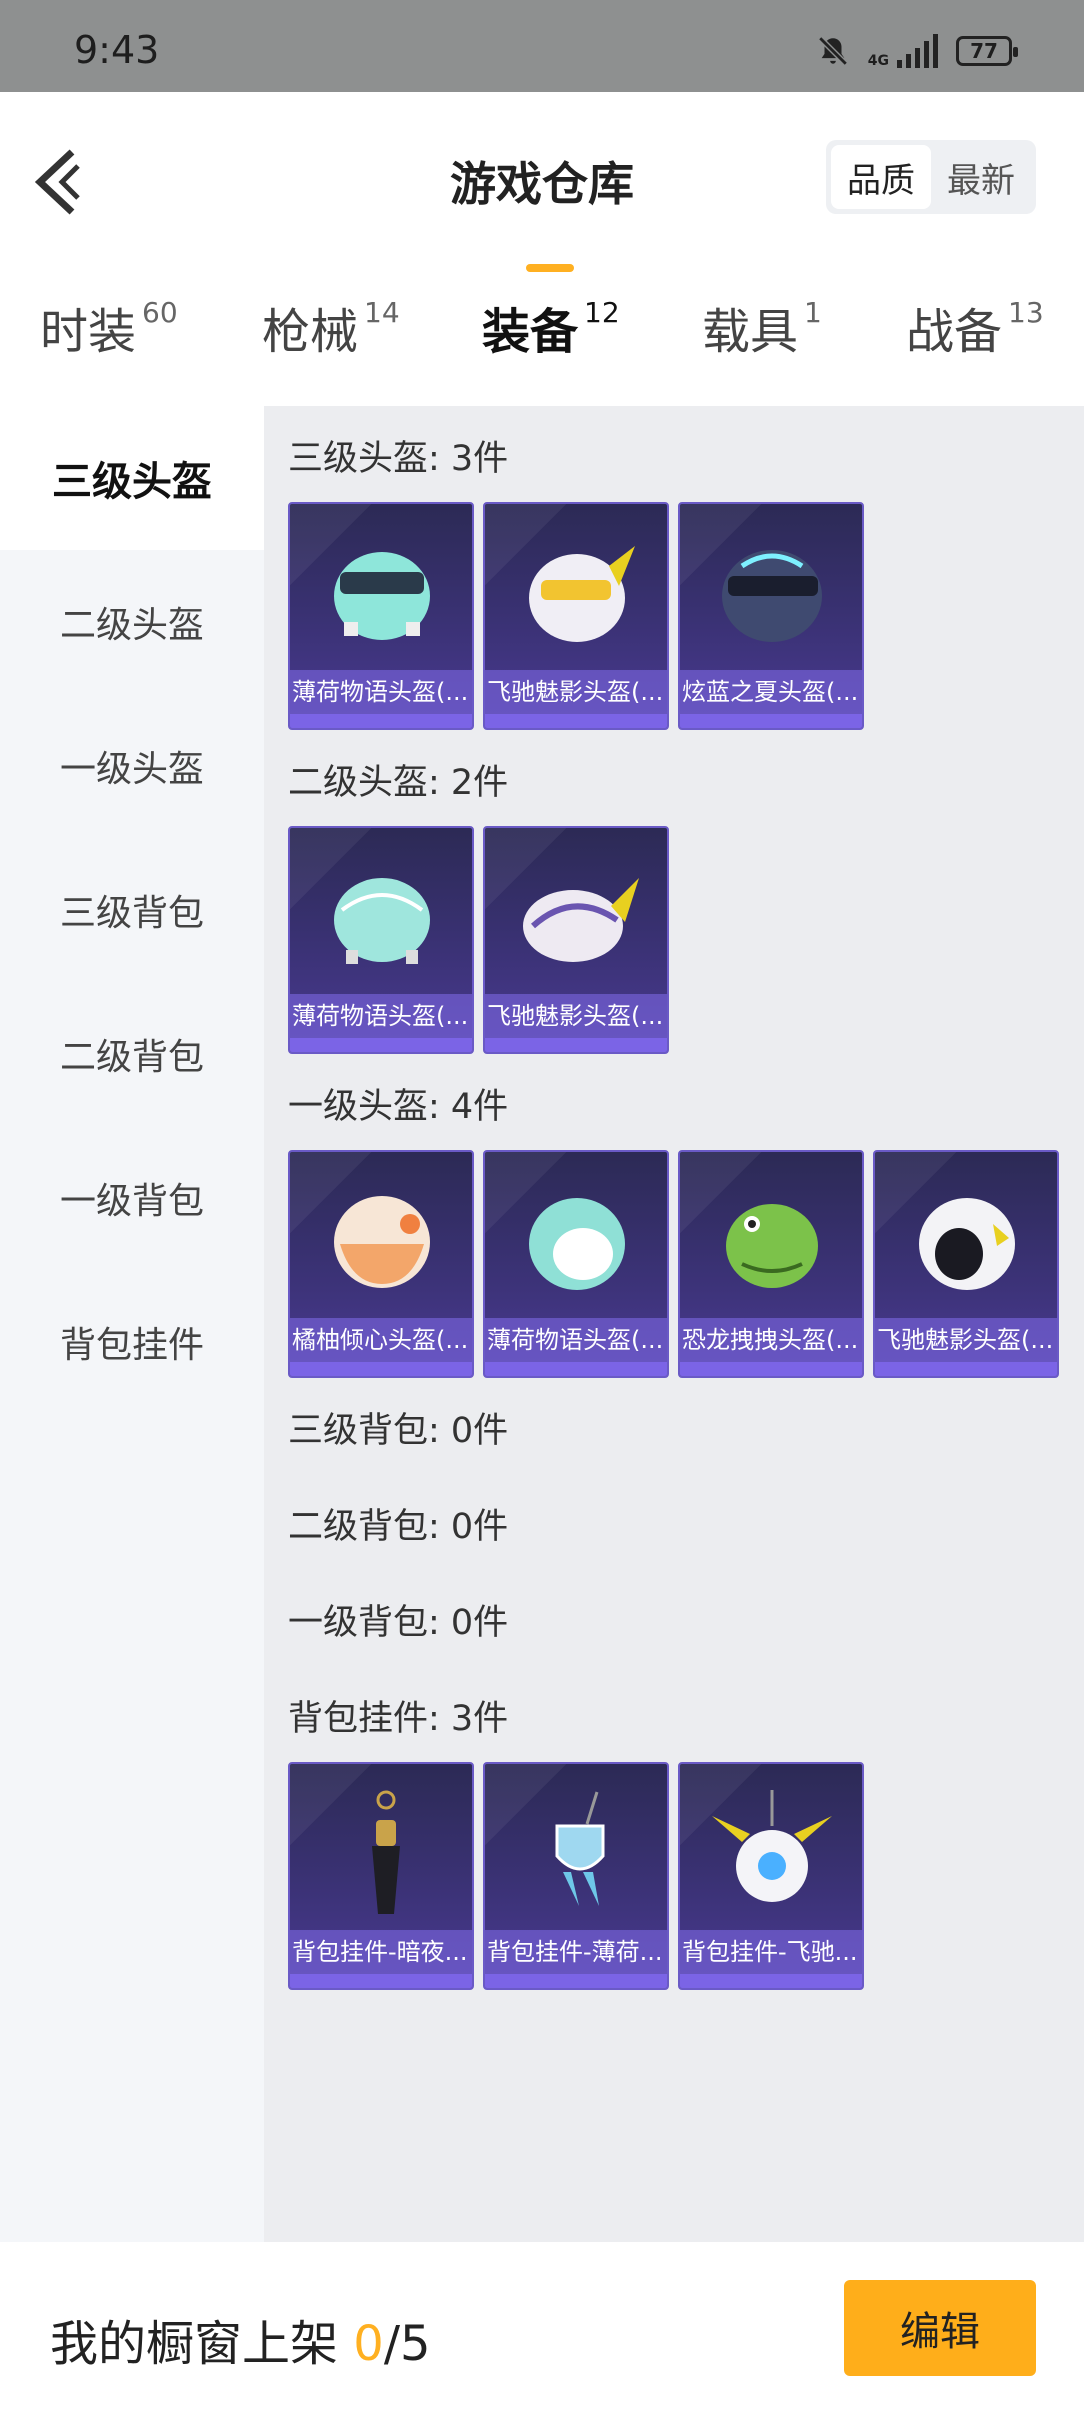  Describe the element at coordinates (368, 2344) in the screenshot. I see `shelf-current-count: 0` at that location.